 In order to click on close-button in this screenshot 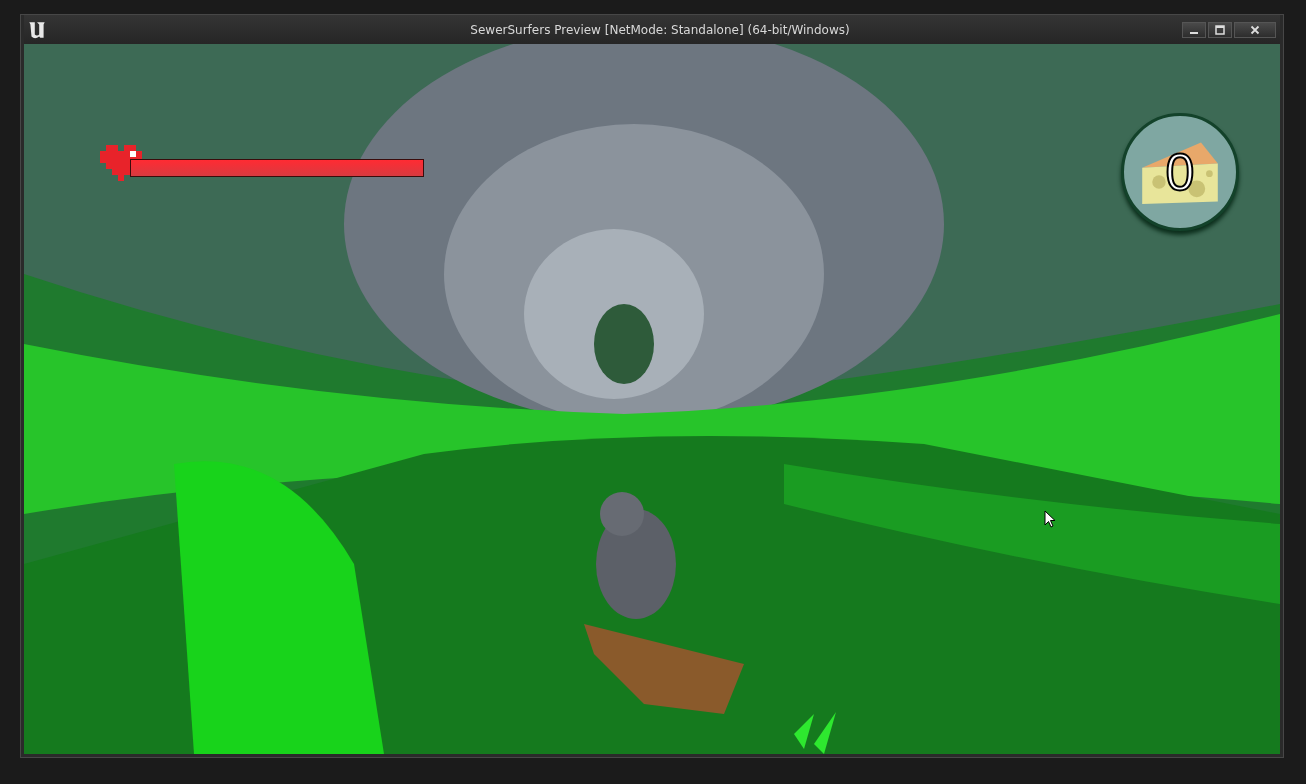, I will do `click(1255, 29)`.